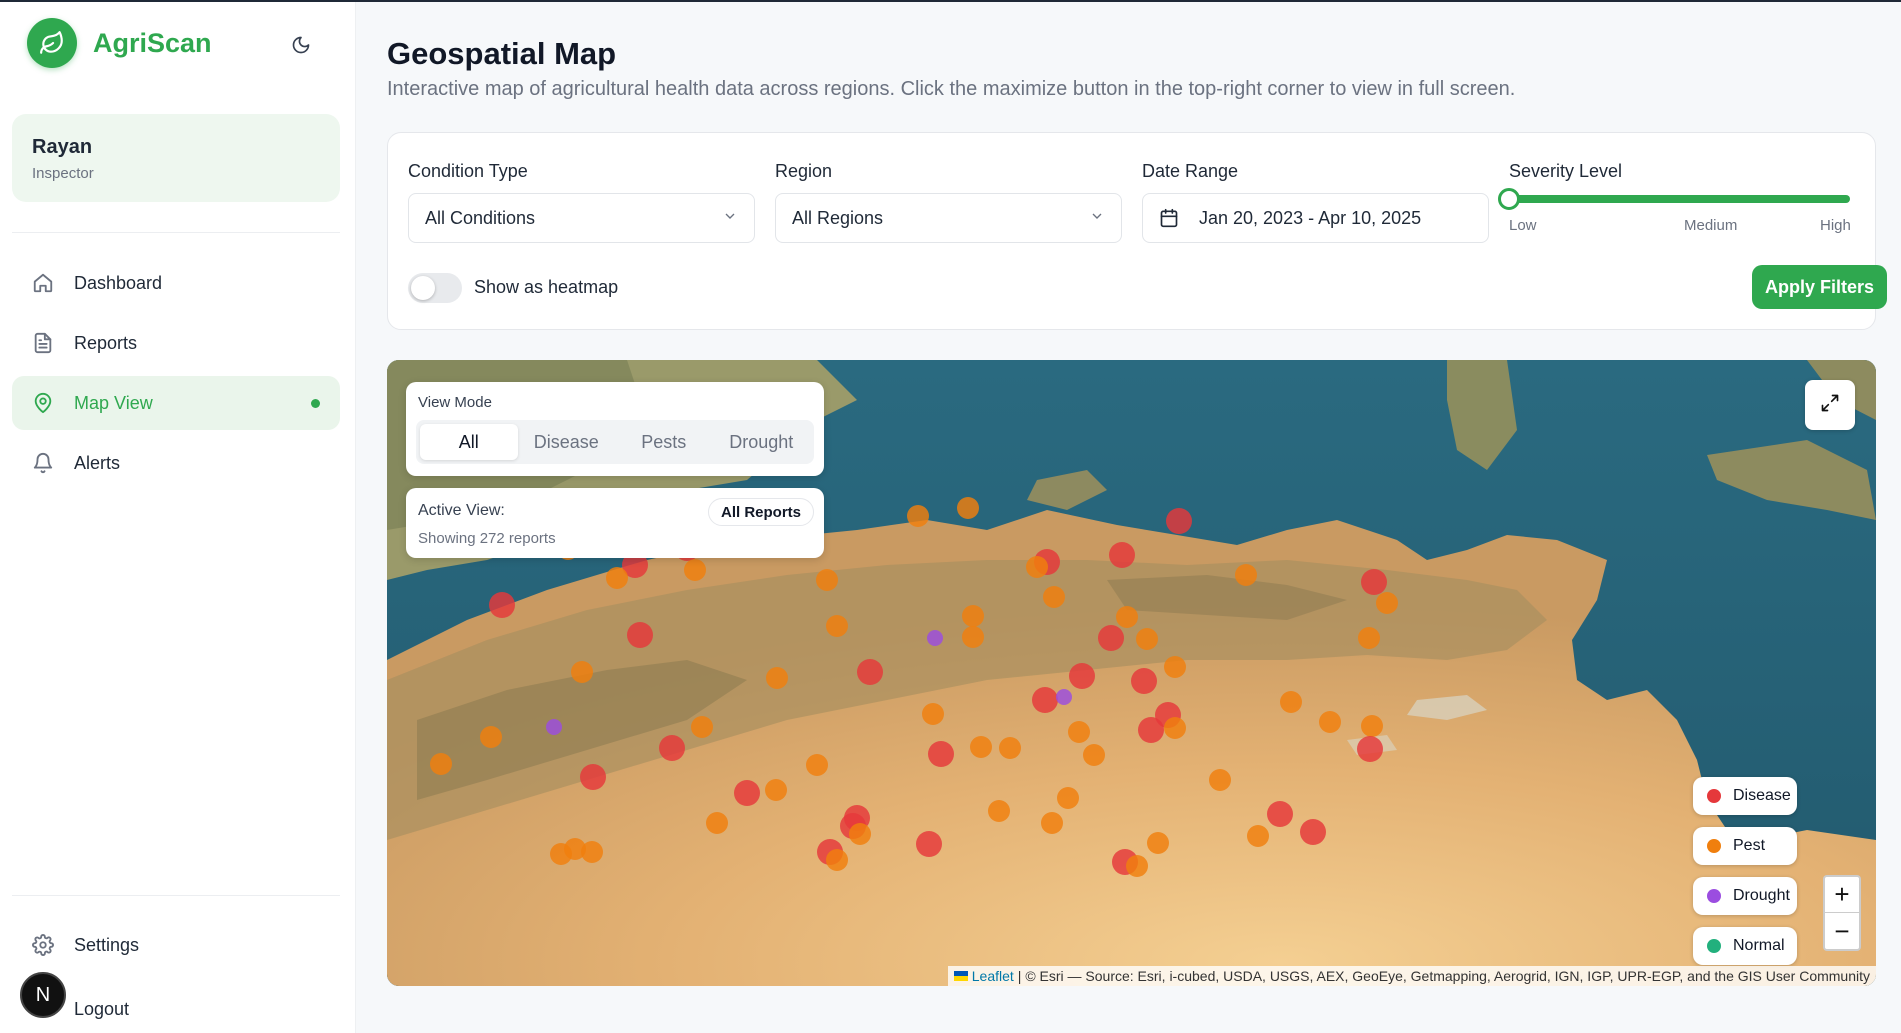 This screenshot has width=1901, height=1033. I want to click on nav-label: Settings, so click(107, 944).